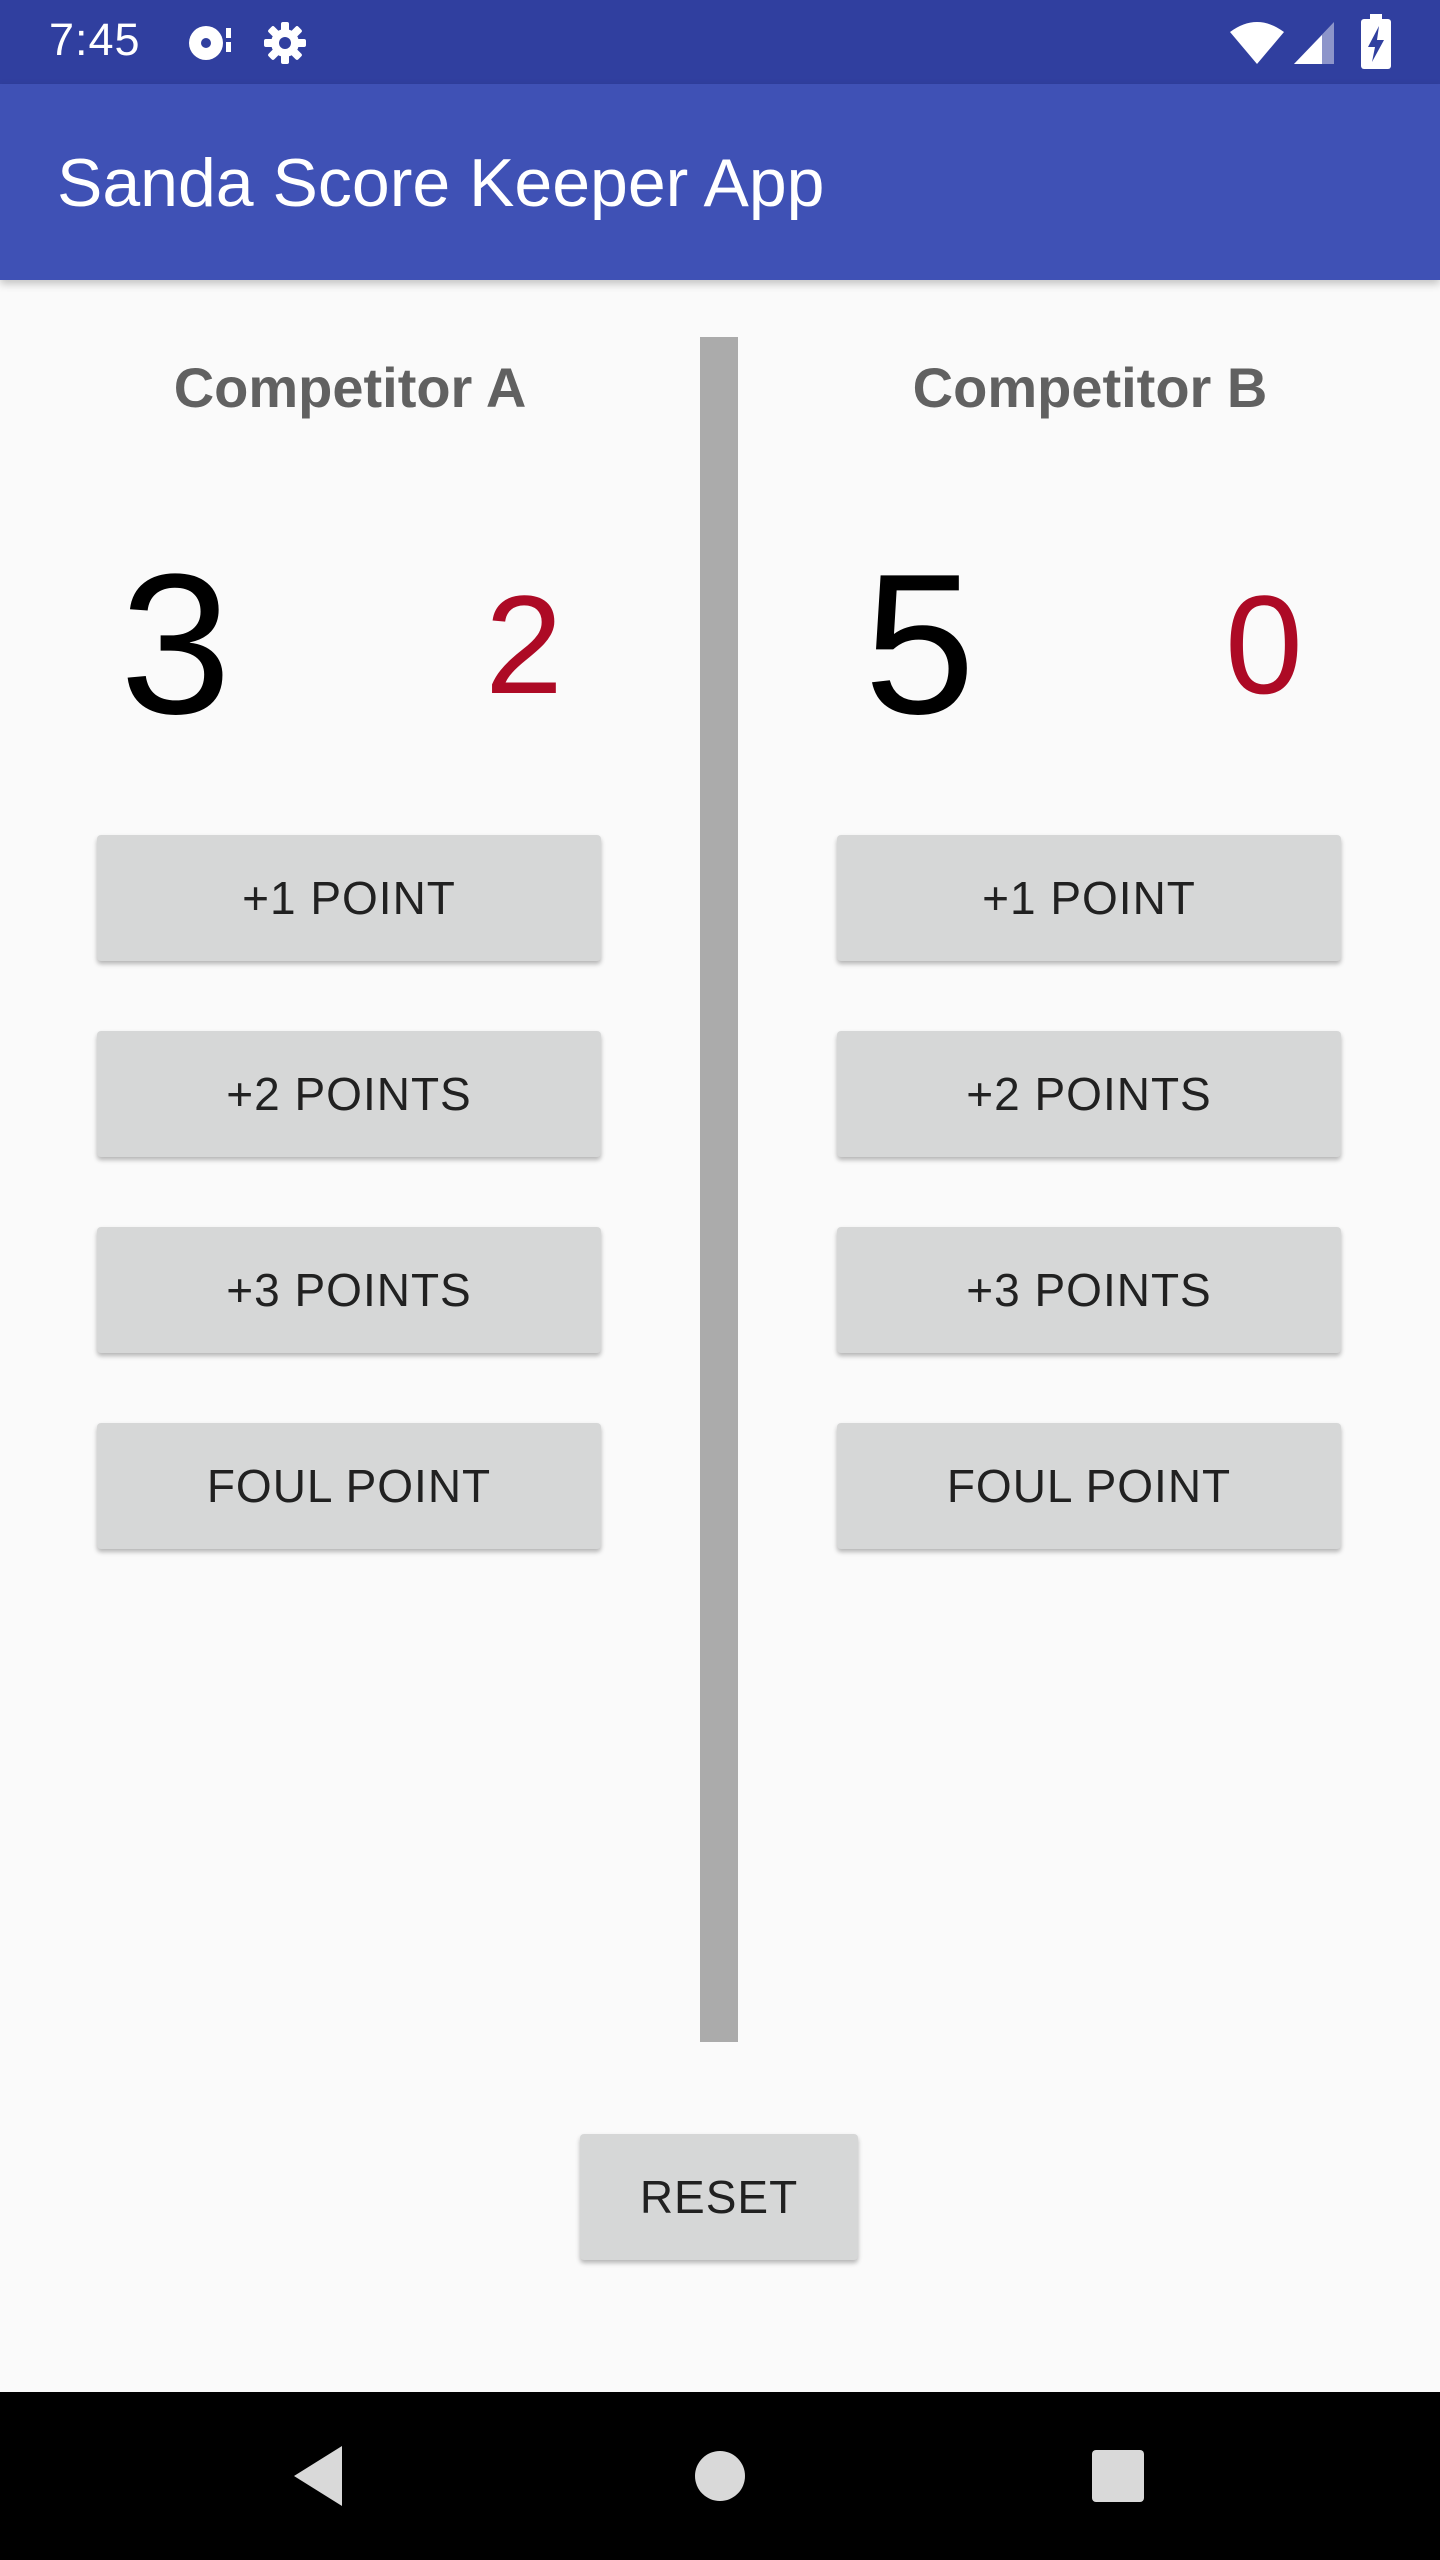 Image resolution: width=1440 pixels, height=2560 pixels. What do you see at coordinates (285, 45) in the screenshot?
I see `settings-icon` at bounding box center [285, 45].